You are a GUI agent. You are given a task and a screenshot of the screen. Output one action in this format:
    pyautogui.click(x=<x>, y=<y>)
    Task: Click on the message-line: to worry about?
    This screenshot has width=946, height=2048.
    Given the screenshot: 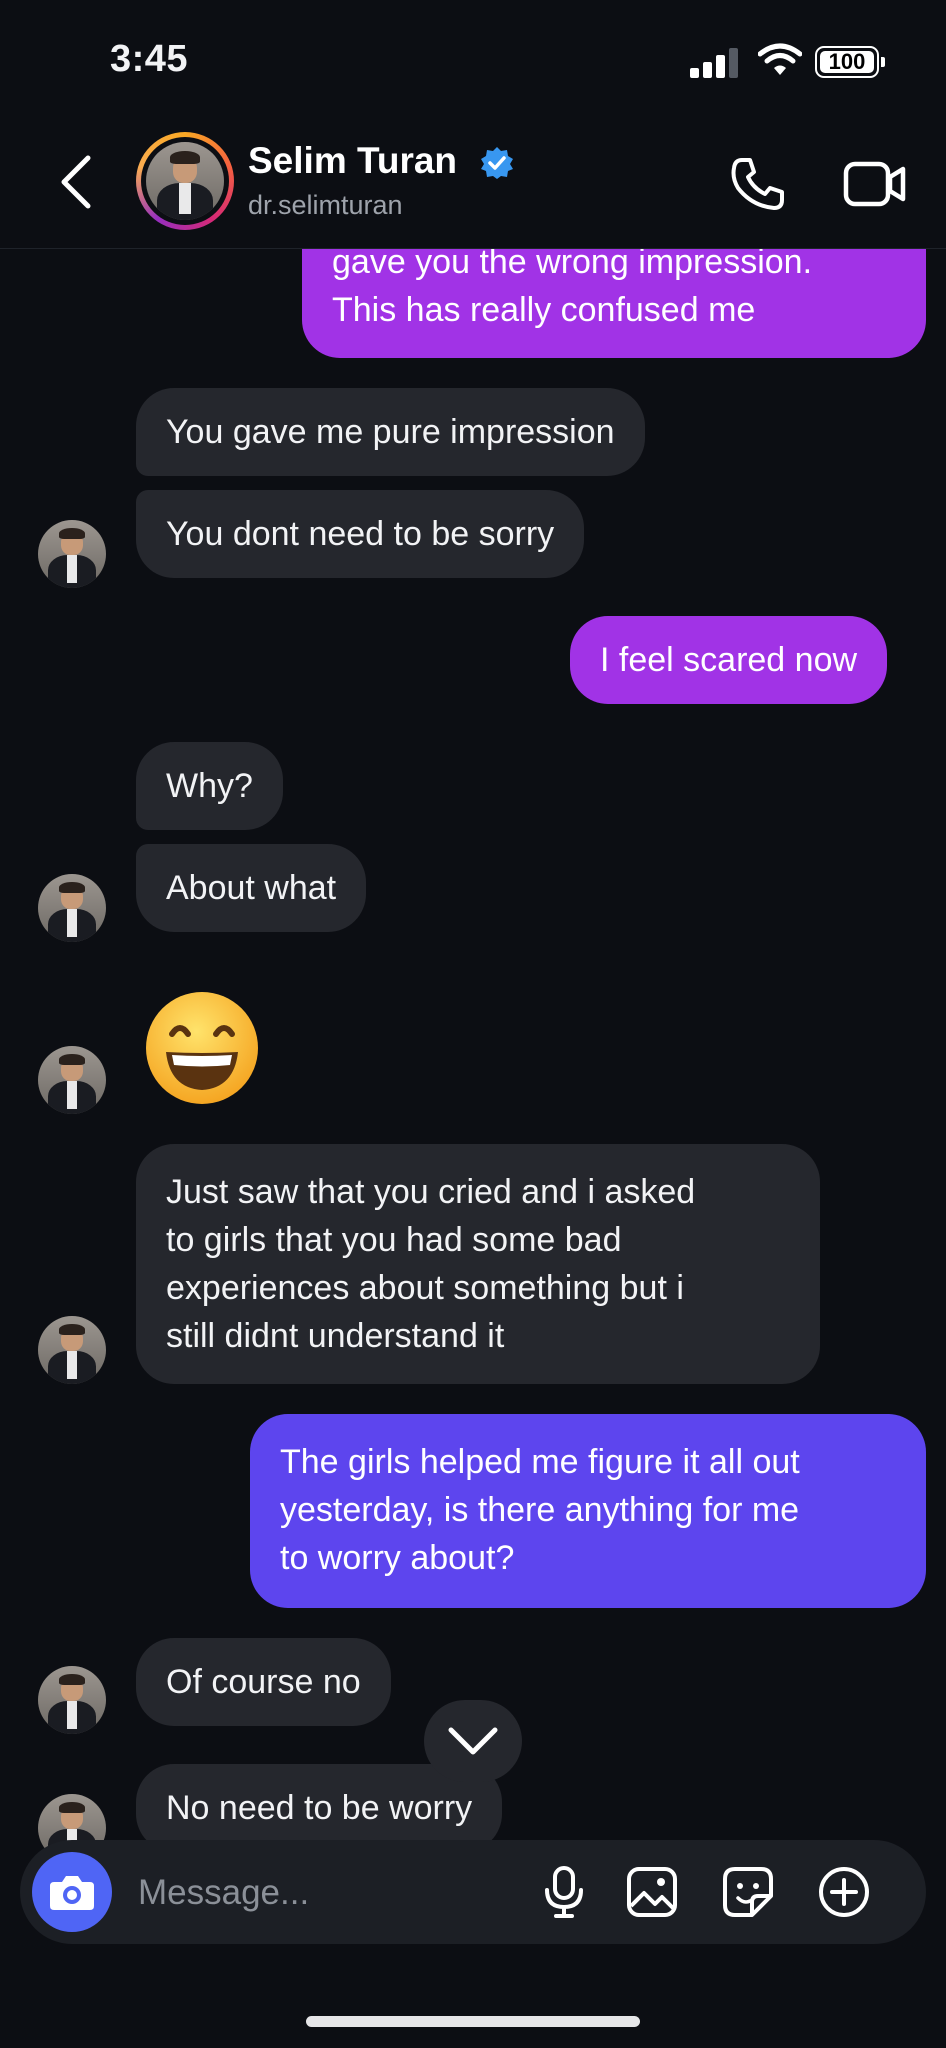 What is the action you would take?
    pyautogui.click(x=397, y=1558)
    